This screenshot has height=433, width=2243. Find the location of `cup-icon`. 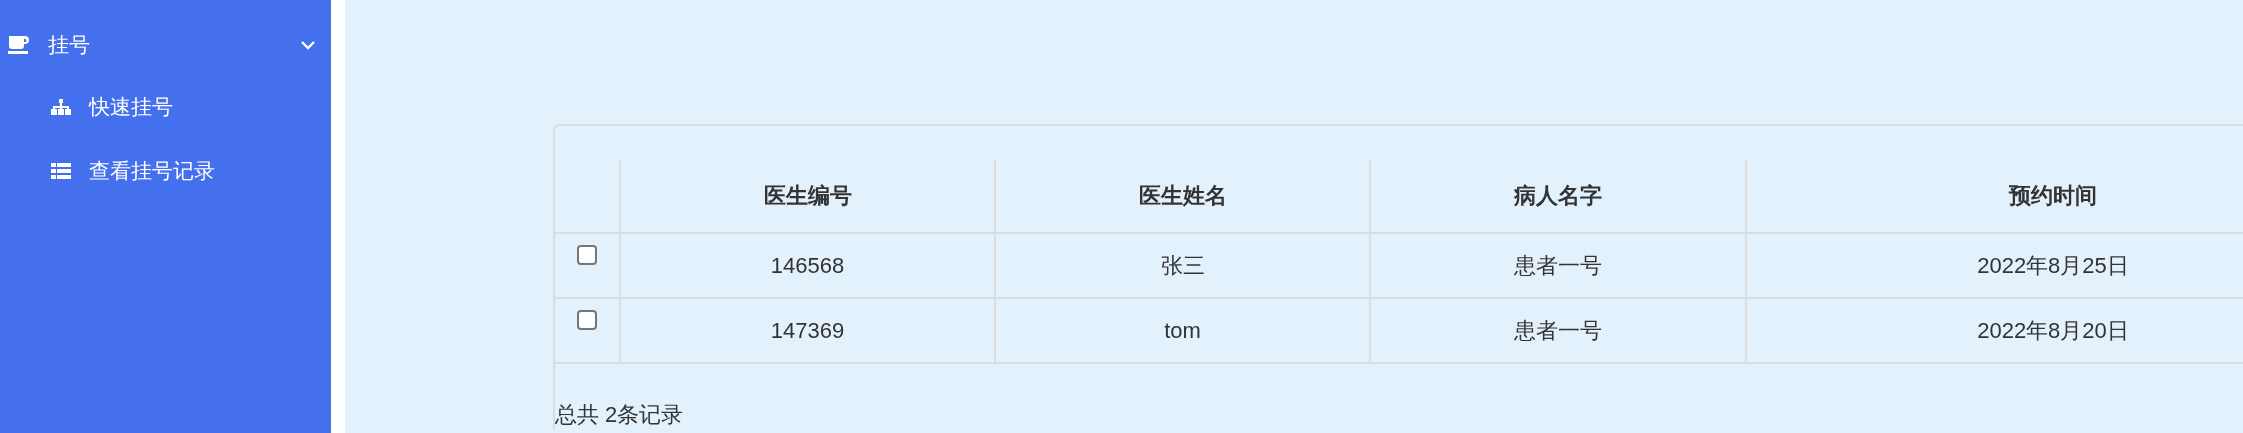

cup-icon is located at coordinates (19, 45).